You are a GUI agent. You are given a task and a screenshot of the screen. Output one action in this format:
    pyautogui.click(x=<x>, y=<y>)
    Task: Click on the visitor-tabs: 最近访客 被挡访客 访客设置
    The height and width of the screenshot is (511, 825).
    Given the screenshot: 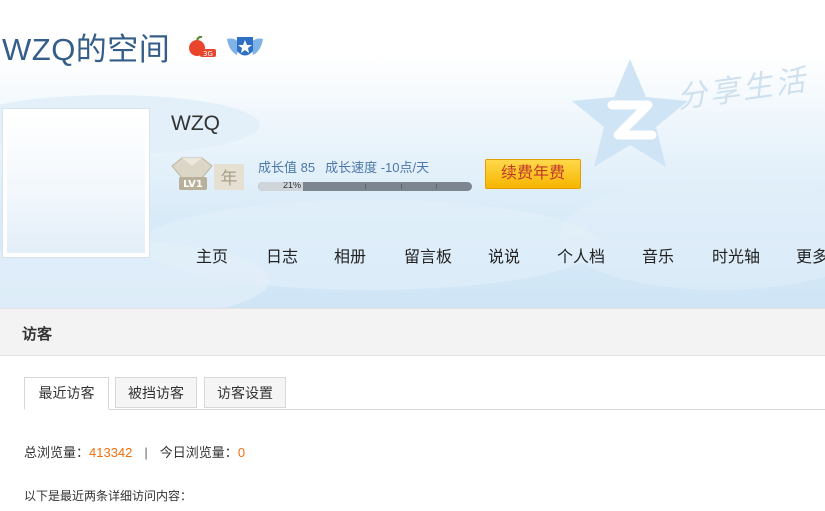 What is the action you would take?
    pyautogui.click(x=424, y=393)
    